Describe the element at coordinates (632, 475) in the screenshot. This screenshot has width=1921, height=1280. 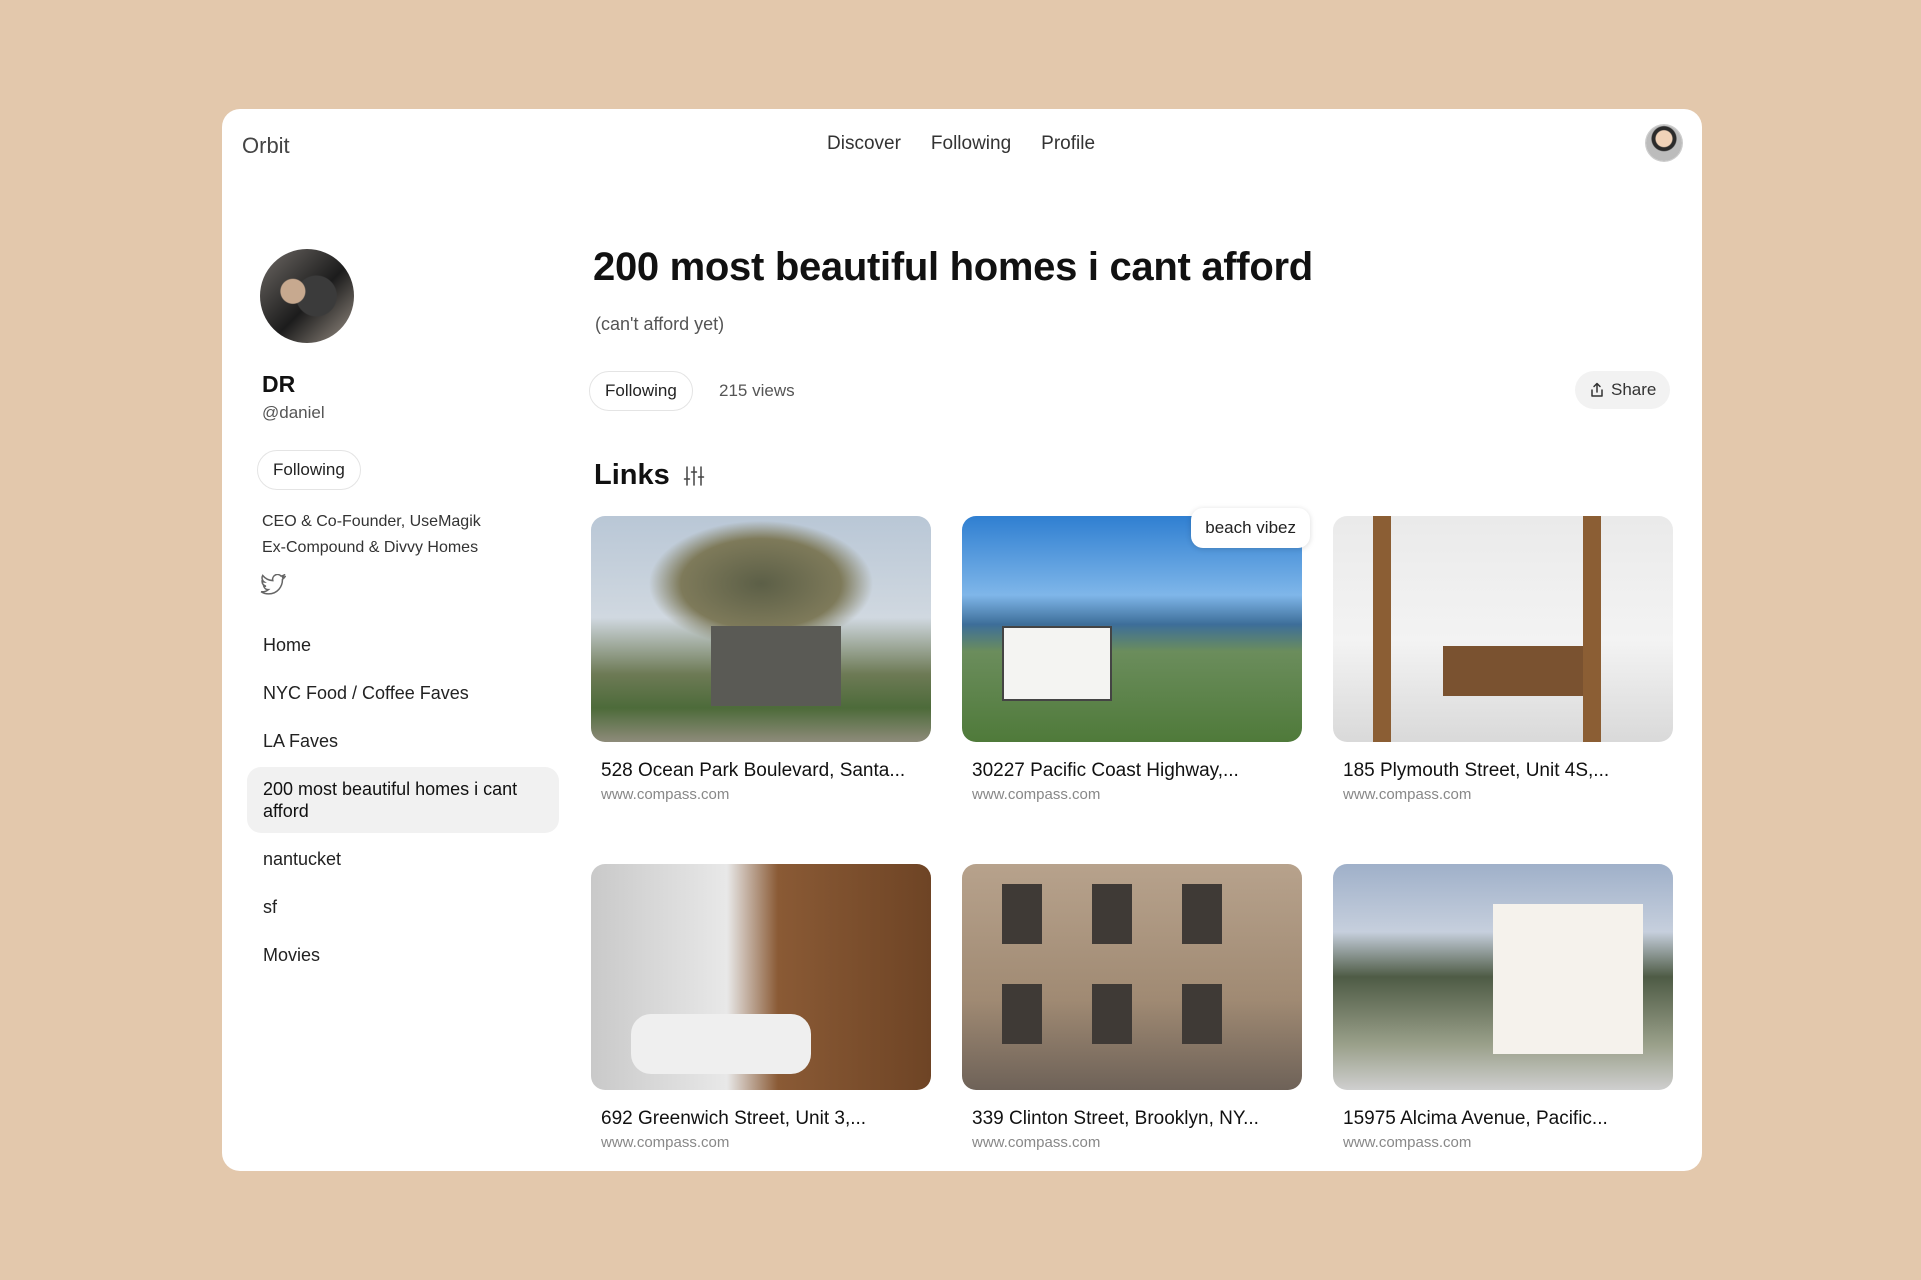
I see `links-title: Links` at that location.